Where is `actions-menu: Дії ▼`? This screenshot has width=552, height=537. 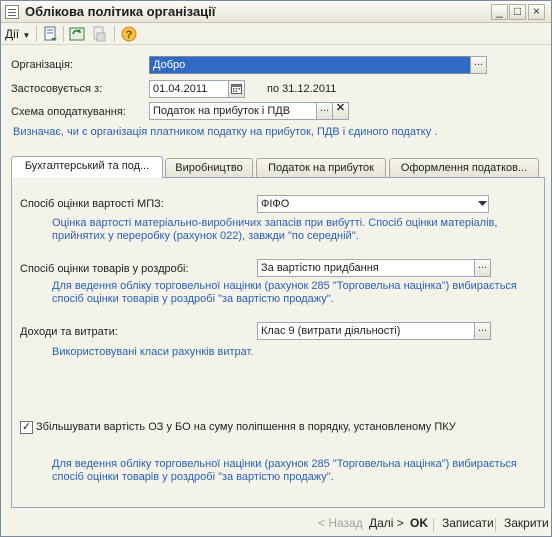 actions-menu: Дії ▼ is located at coordinates (17, 34).